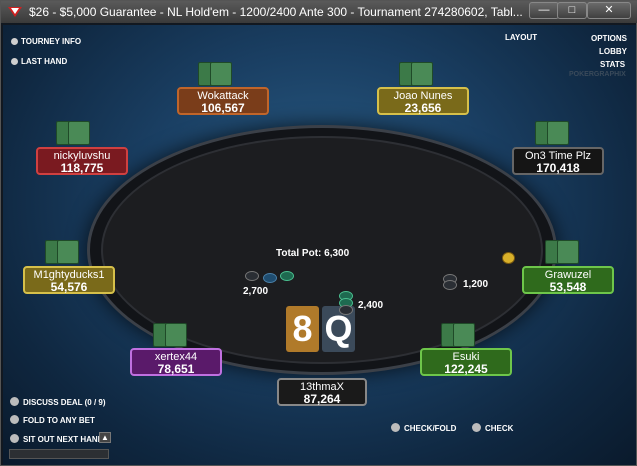 This screenshot has height=466, width=637. I want to click on player-cards-esuki, so click(459, 335).